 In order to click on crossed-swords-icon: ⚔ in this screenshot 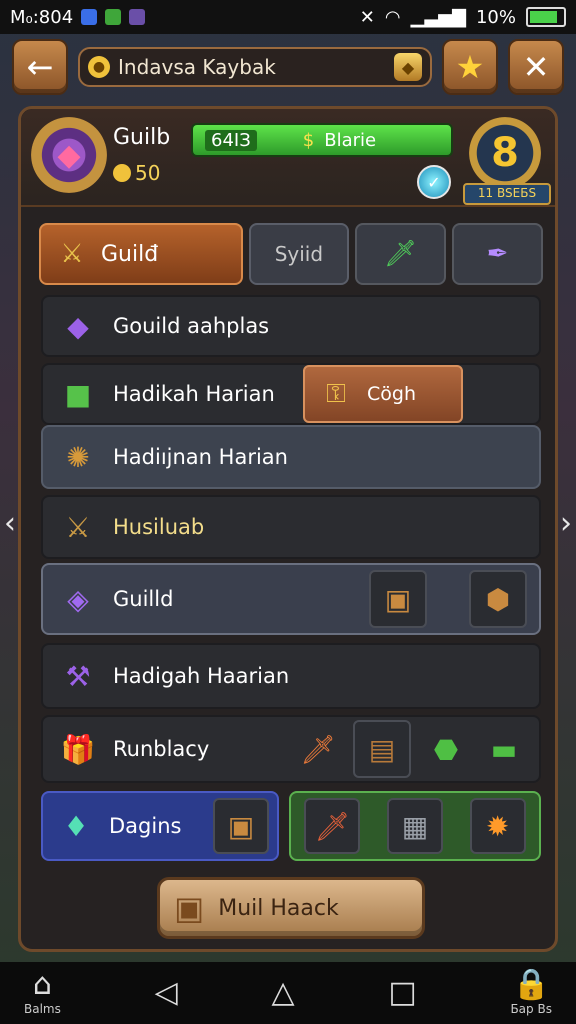, I will do `click(78, 527)`.